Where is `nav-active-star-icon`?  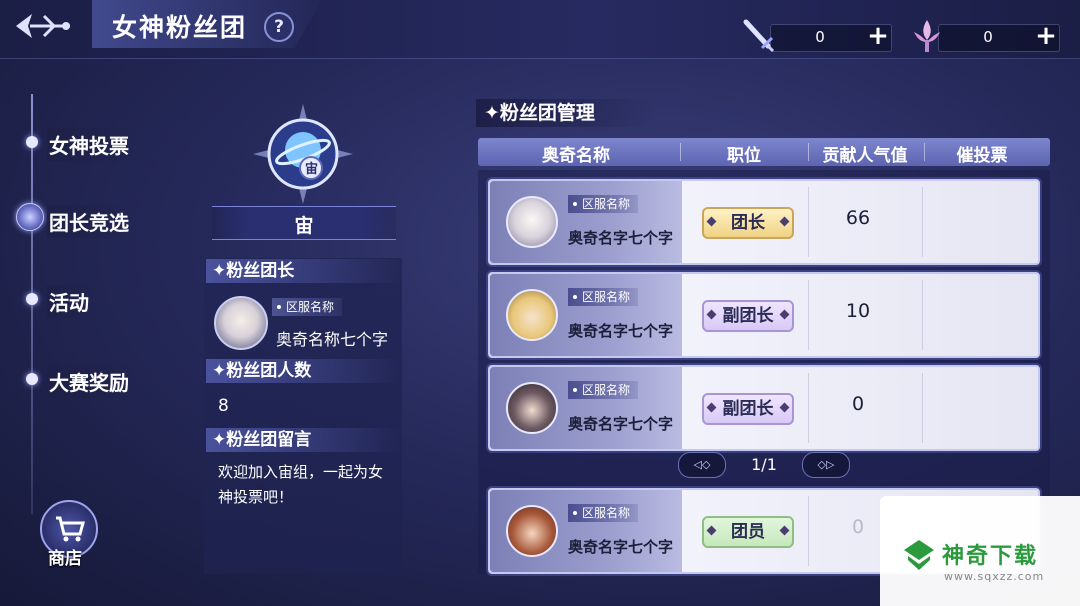
nav-active-star-icon is located at coordinates (30, 217).